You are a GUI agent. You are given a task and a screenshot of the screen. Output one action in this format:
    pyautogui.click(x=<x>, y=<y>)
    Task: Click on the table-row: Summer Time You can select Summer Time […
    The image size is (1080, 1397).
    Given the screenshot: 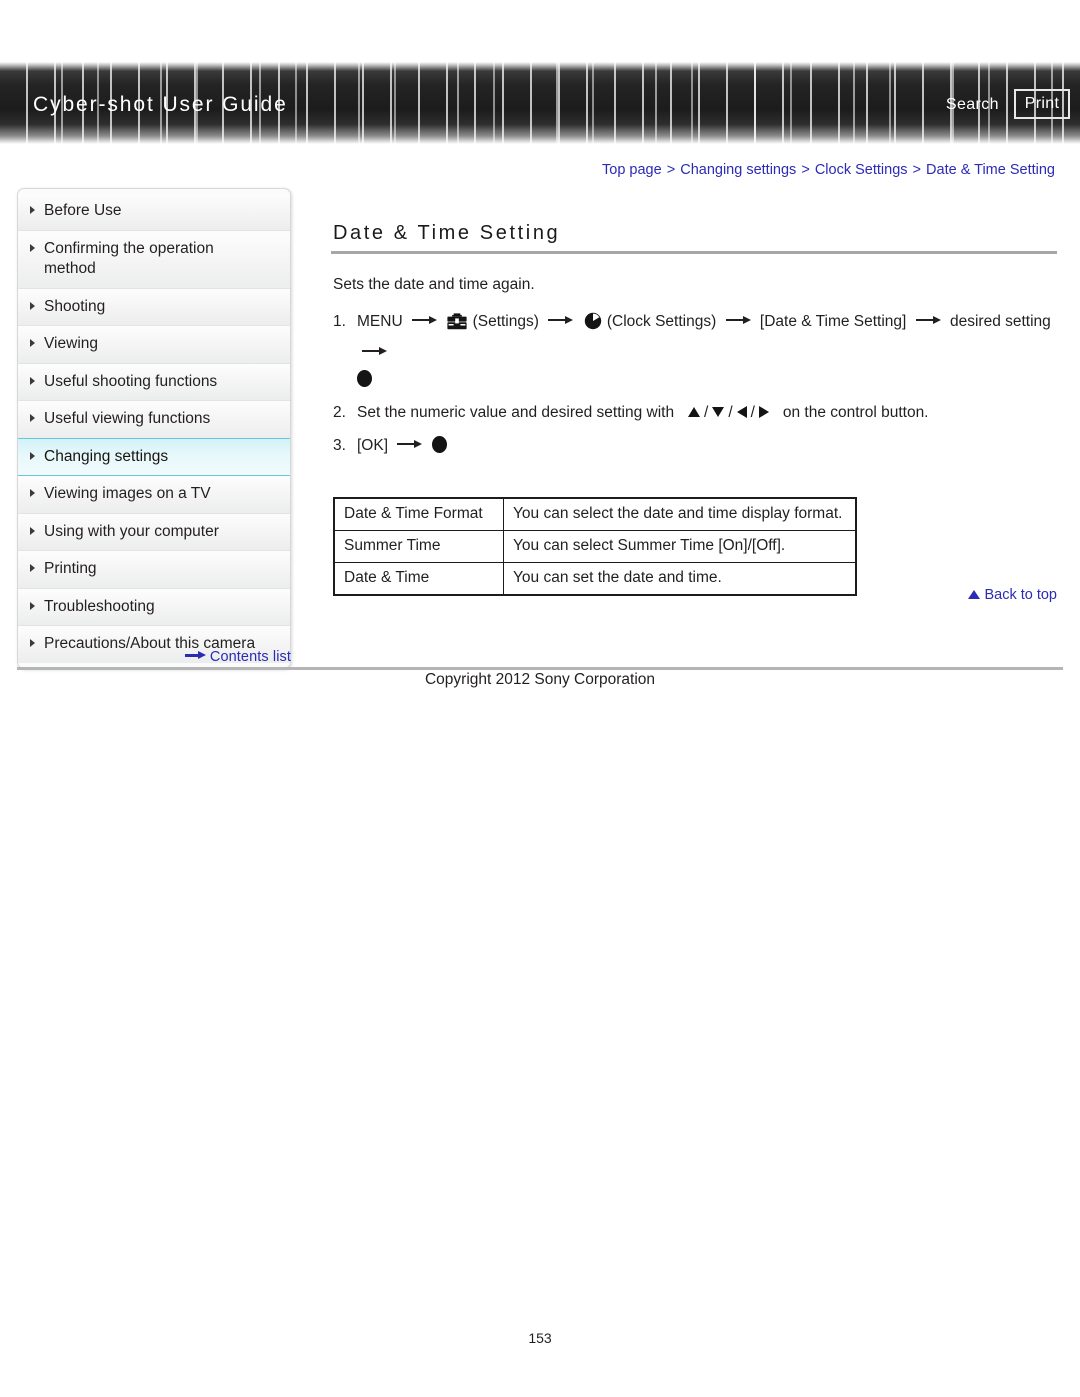 What is the action you would take?
    pyautogui.click(x=595, y=546)
    